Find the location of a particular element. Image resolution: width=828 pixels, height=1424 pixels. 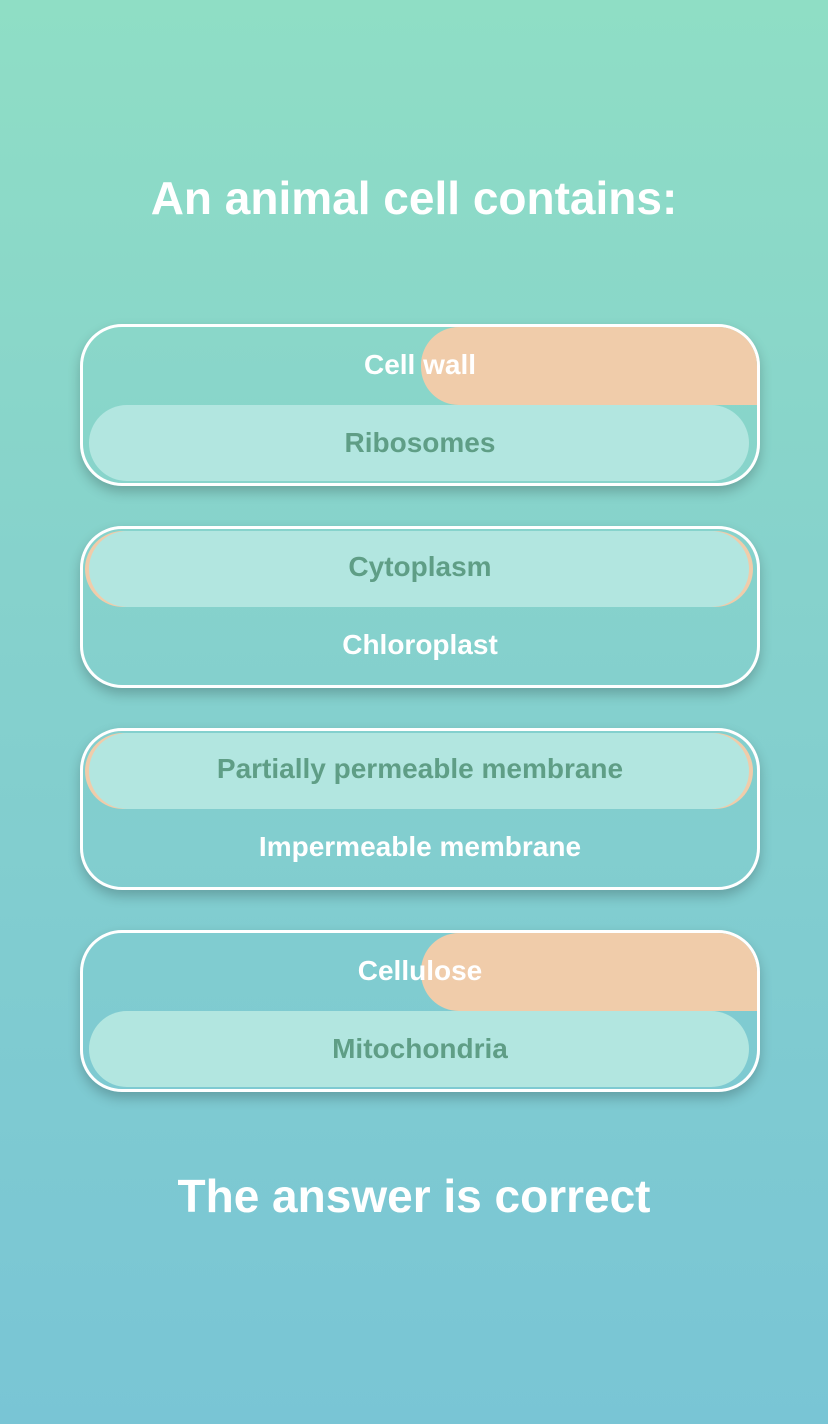

option-label: Ribosomes is located at coordinates (420, 442).